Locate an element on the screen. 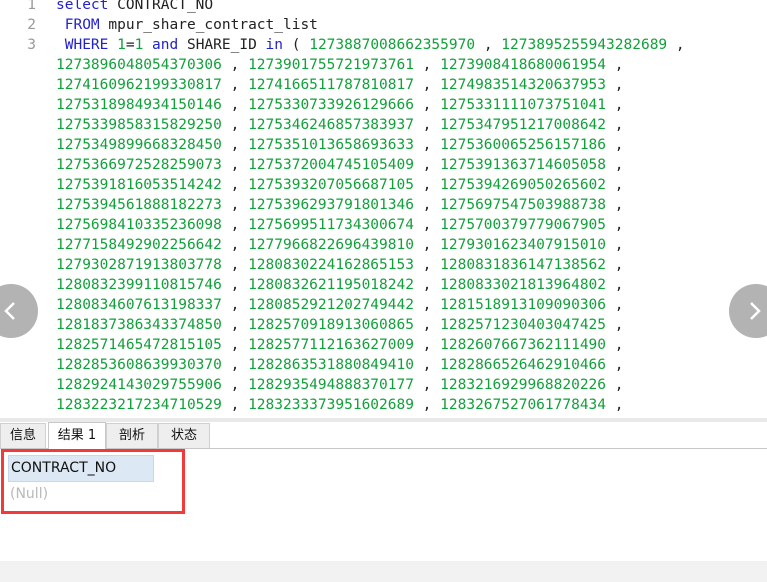 Image resolution: width=767 pixels, height=582 pixels. share-id-value: 1277158492902256642 is located at coordinates (139, 245).